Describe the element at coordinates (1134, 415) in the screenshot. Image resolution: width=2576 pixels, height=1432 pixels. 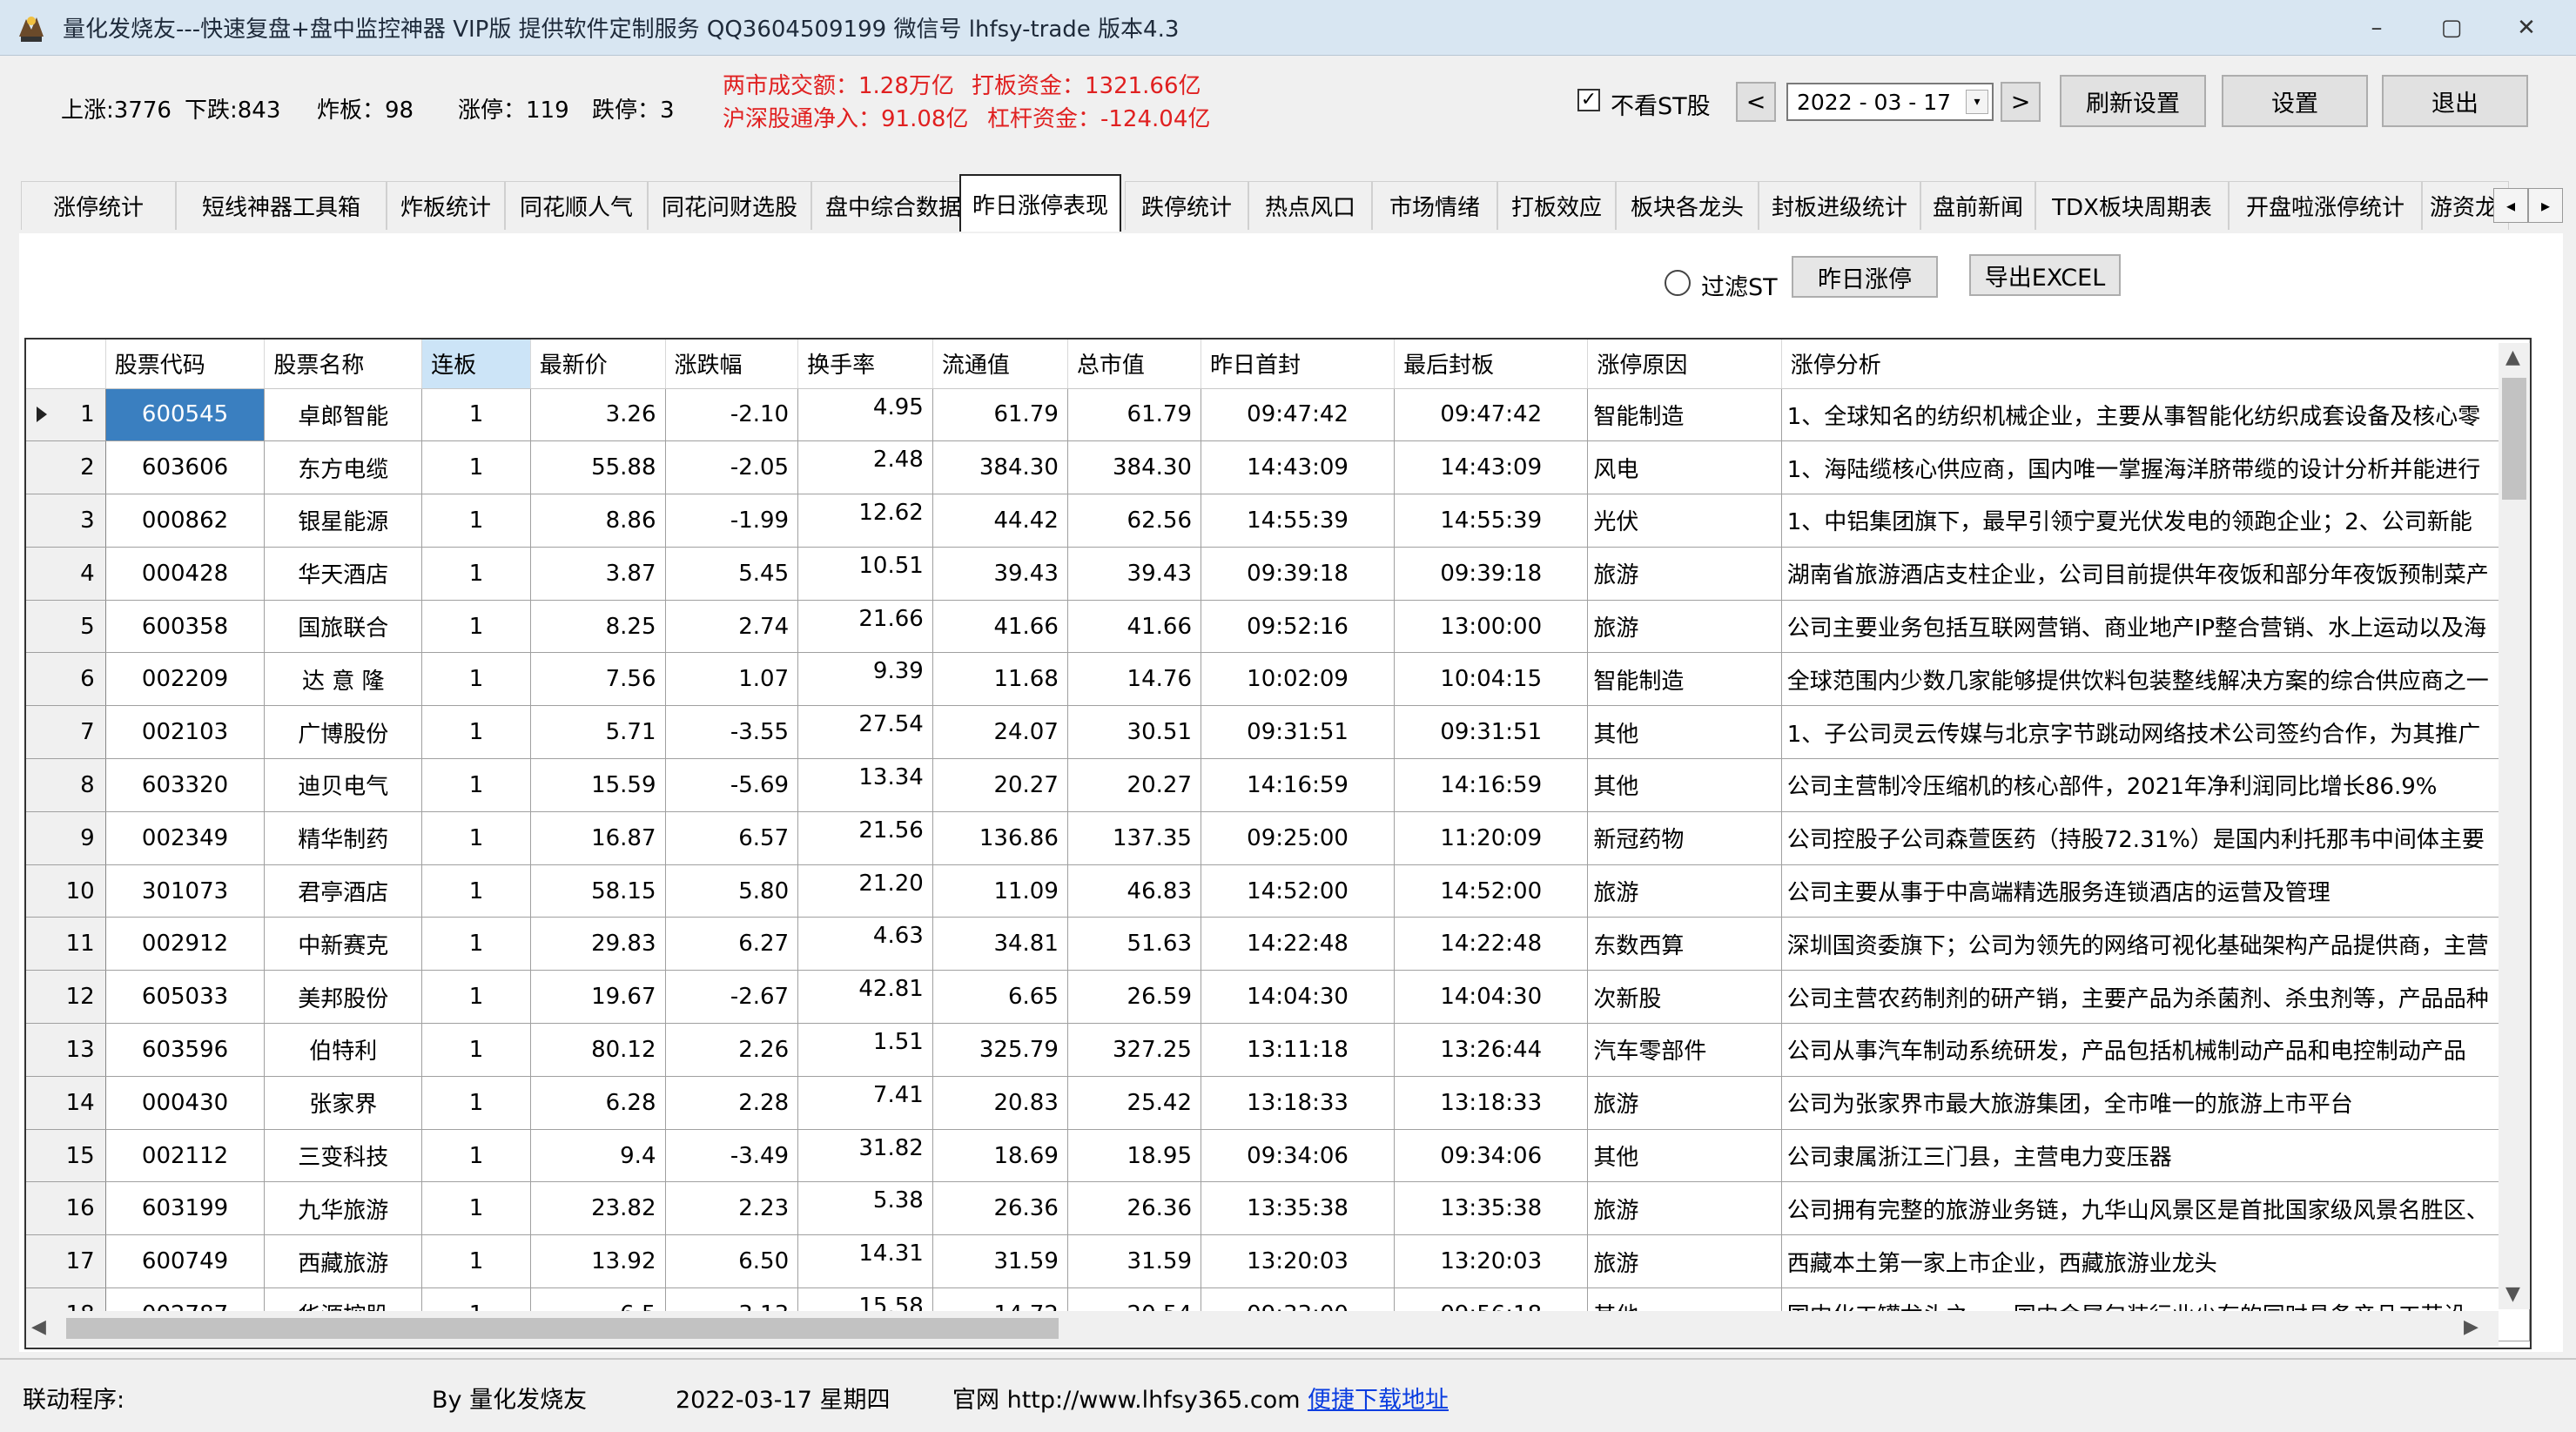
I see `total-cap-cell: 61.79` at that location.